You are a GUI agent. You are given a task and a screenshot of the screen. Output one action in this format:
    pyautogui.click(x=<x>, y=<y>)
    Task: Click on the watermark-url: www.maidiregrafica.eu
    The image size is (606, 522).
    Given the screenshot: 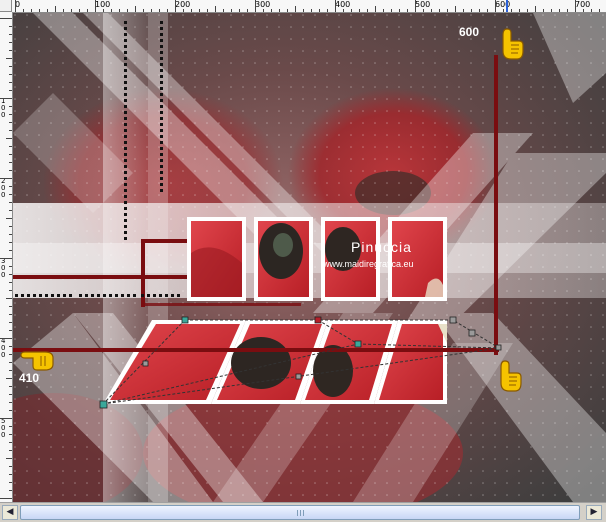 What is the action you would take?
    pyautogui.click(x=368, y=264)
    